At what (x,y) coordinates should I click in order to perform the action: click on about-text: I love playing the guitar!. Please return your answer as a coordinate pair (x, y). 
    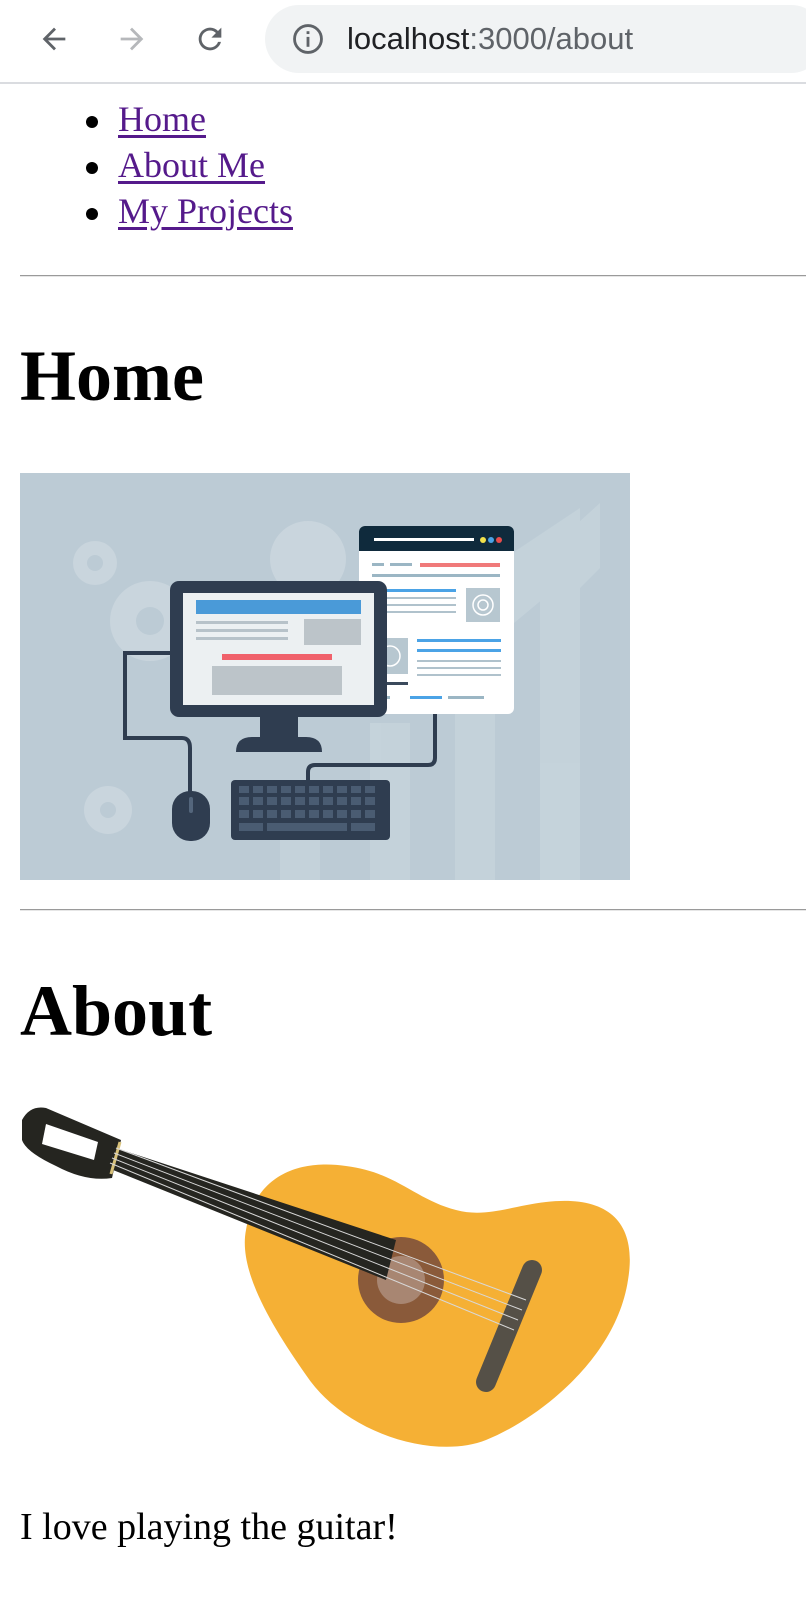
    Looking at the image, I should click on (209, 1527).